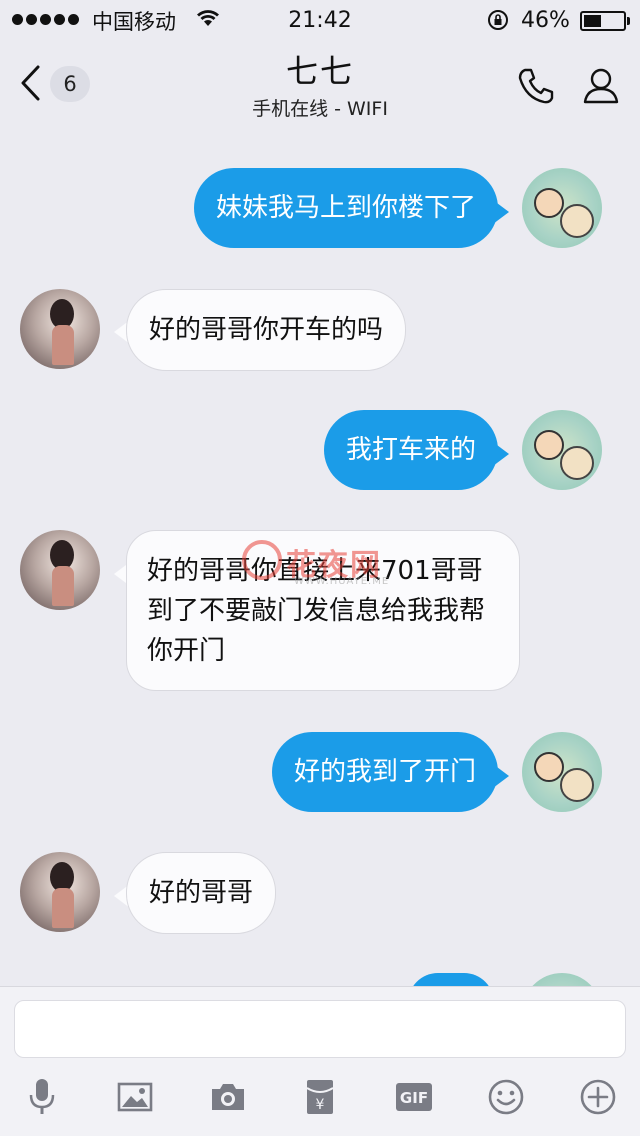  What do you see at coordinates (545, 20) in the screenshot?
I see `battery-percent: 46%` at bounding box center [545, 20].